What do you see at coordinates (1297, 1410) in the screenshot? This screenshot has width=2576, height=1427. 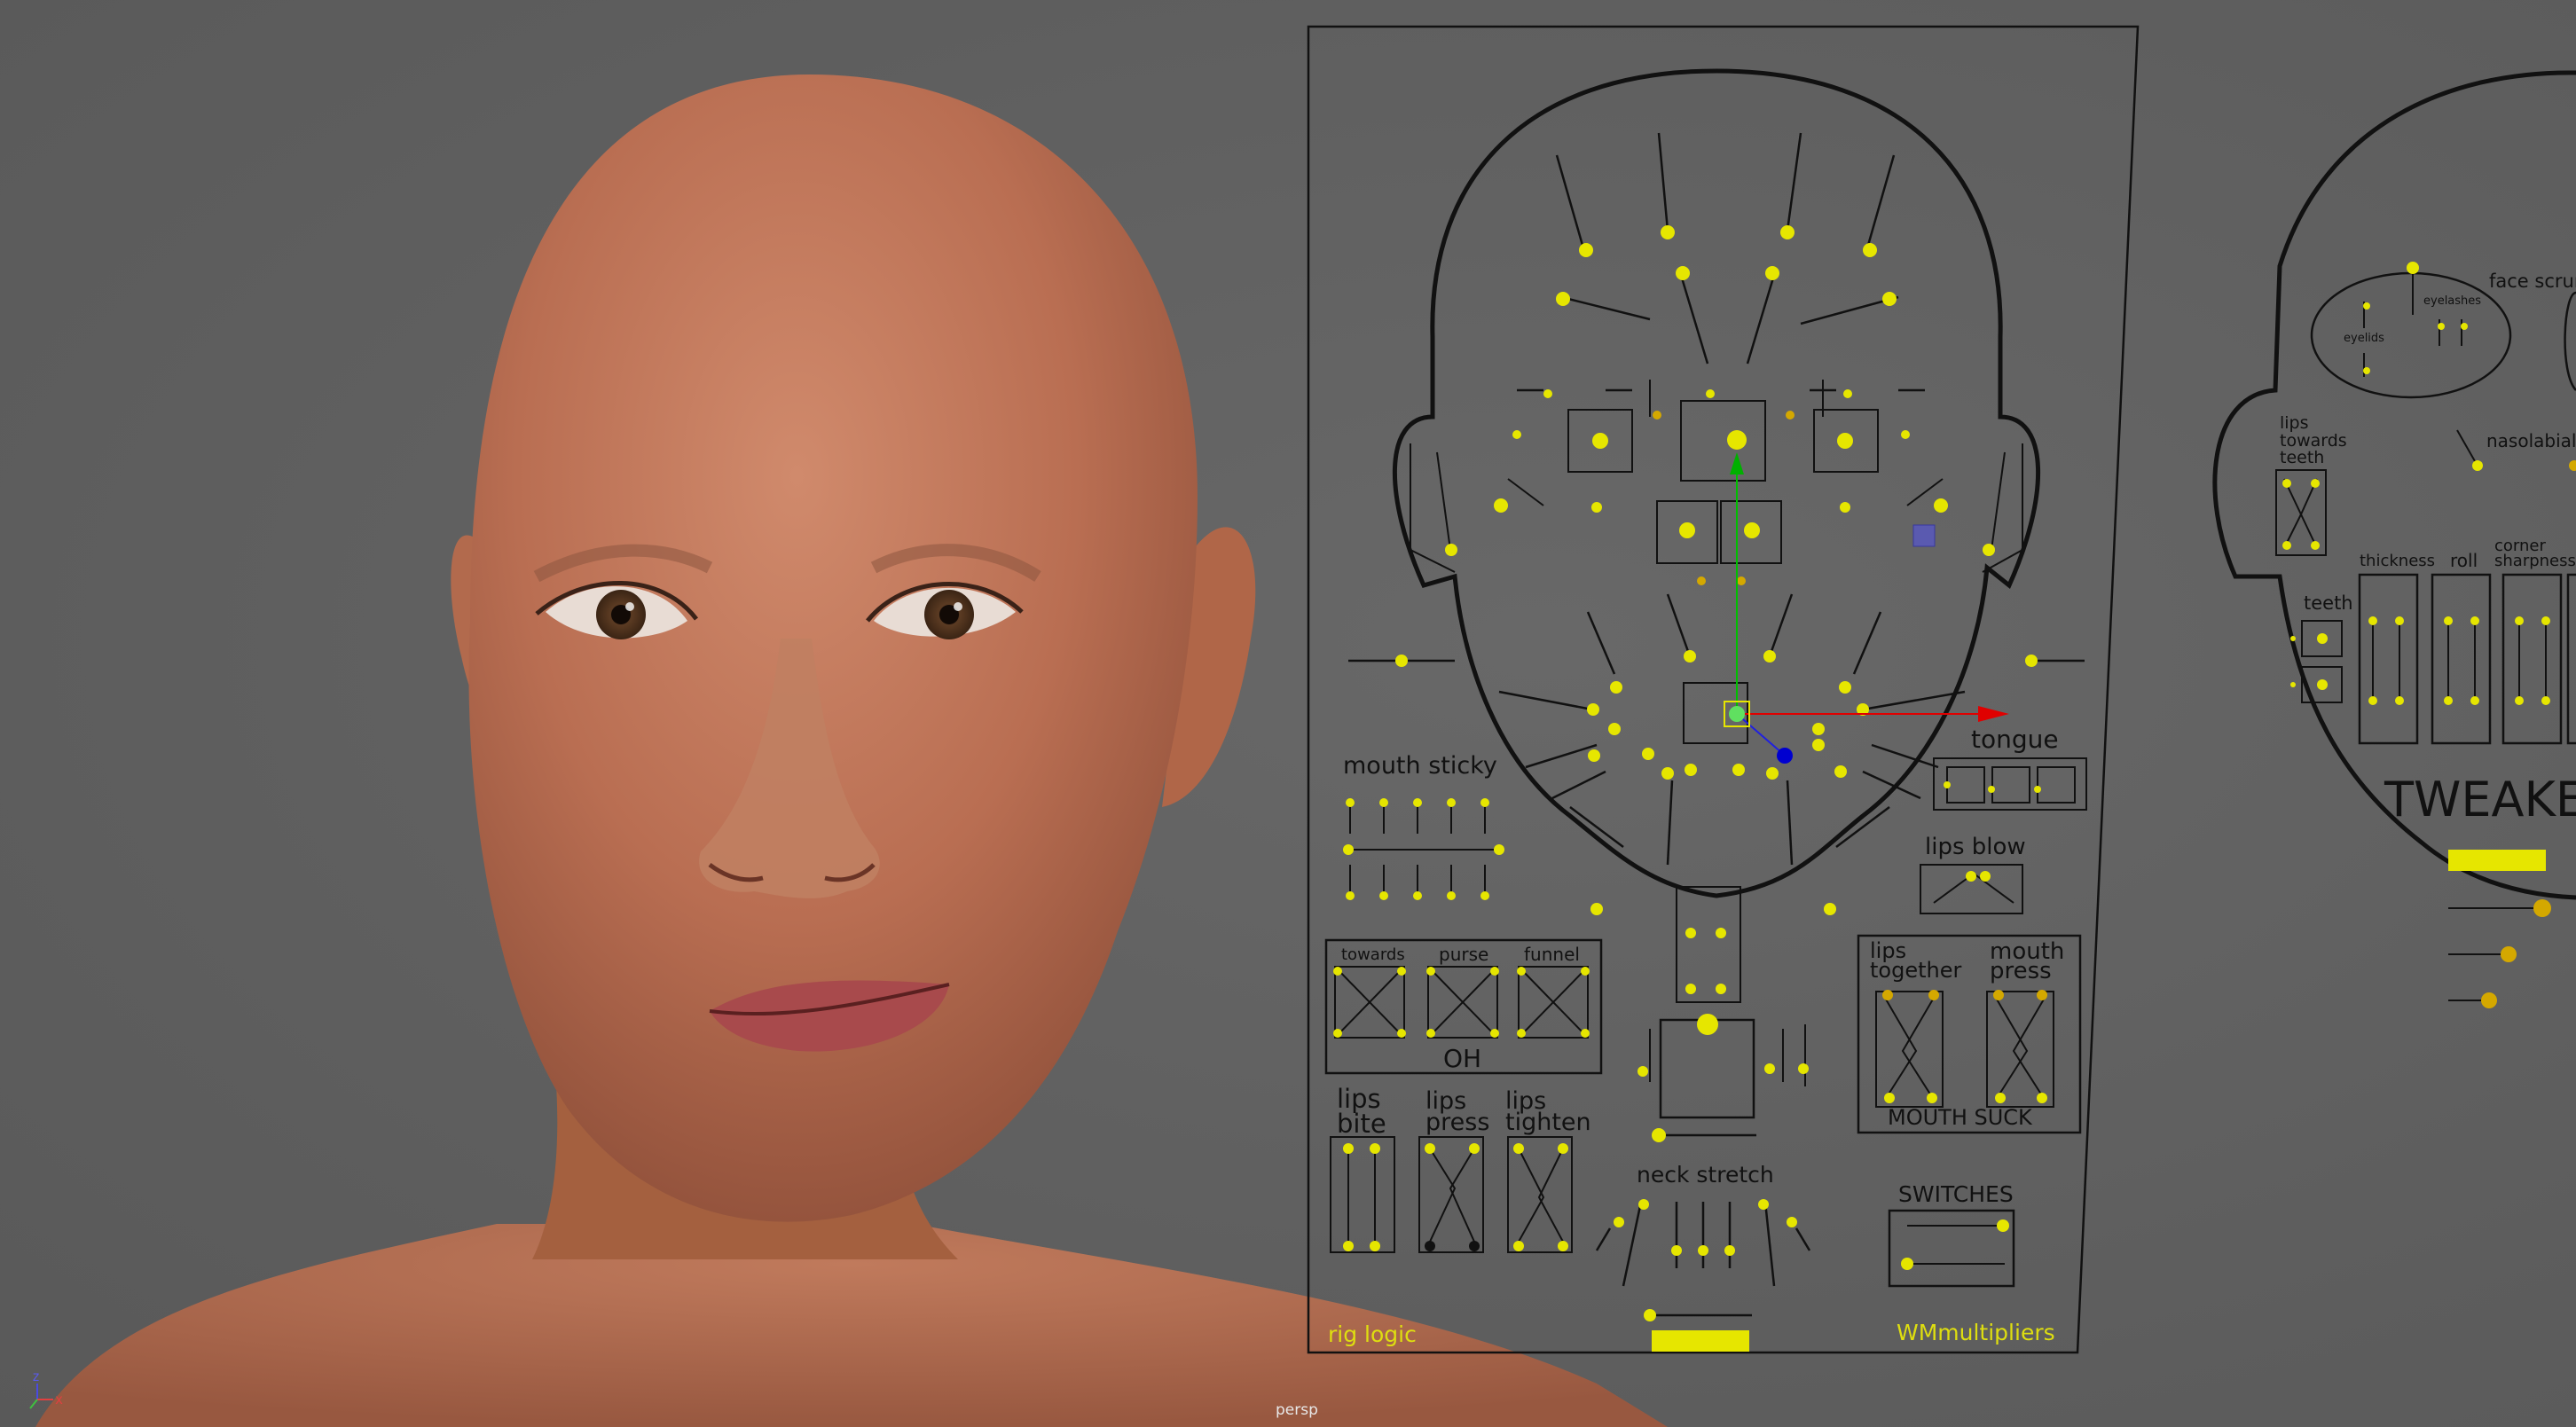 I see `camera-name: persp` at bounding box center [1297, 1410].